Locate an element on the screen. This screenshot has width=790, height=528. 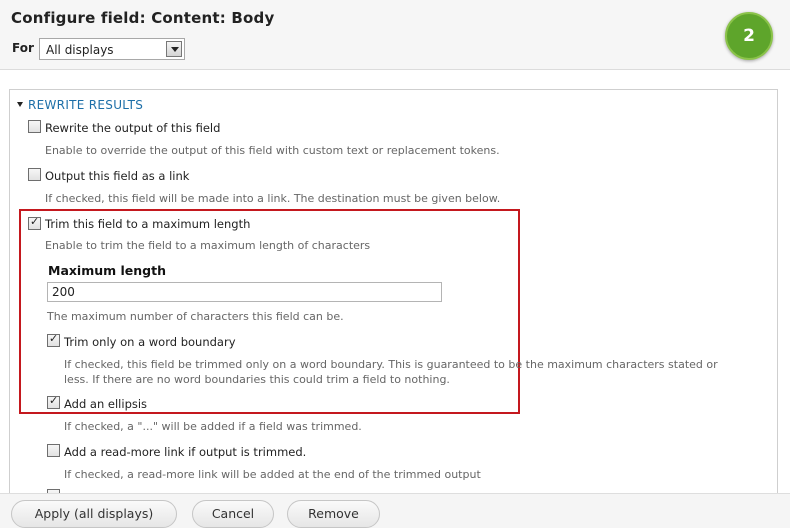
for-label: For is located at coordinates (23, 48).